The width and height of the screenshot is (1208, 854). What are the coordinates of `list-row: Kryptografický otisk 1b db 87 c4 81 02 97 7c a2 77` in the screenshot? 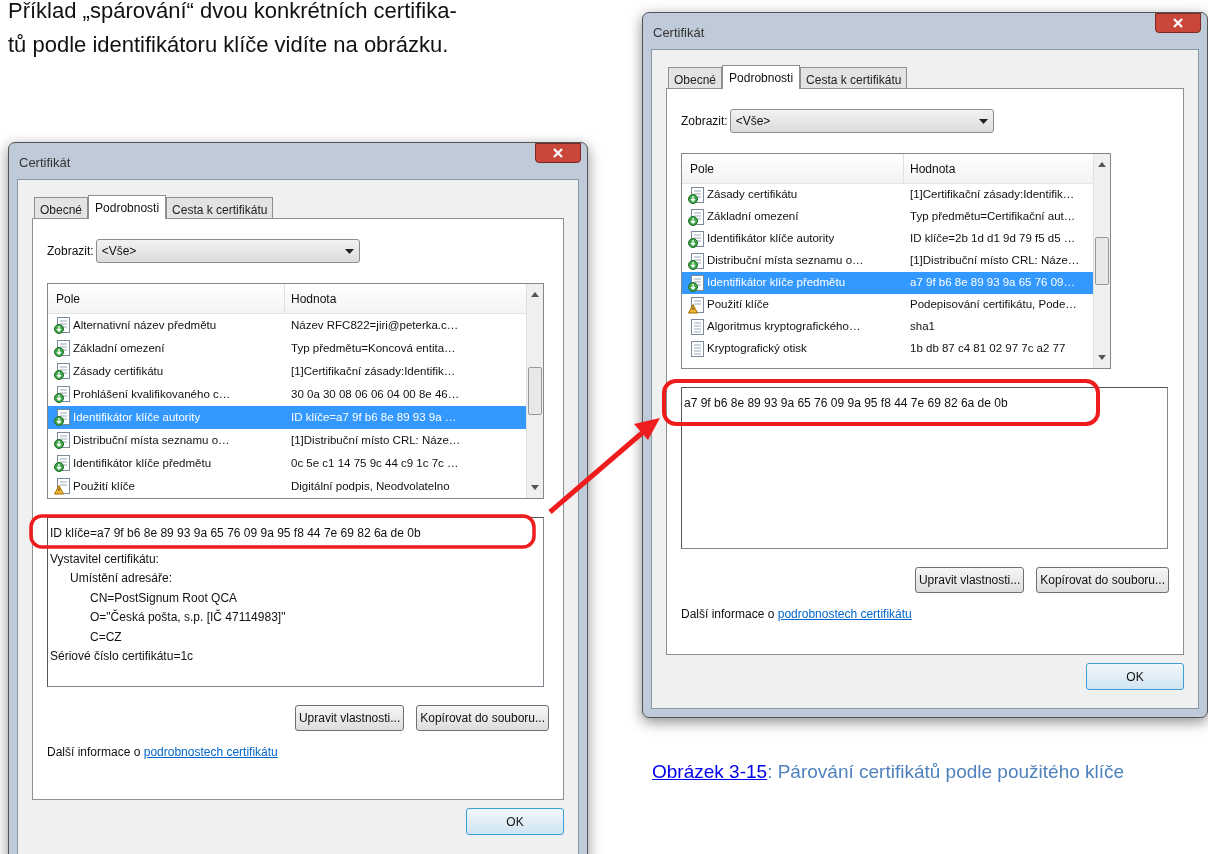 It's located at (887, 349).